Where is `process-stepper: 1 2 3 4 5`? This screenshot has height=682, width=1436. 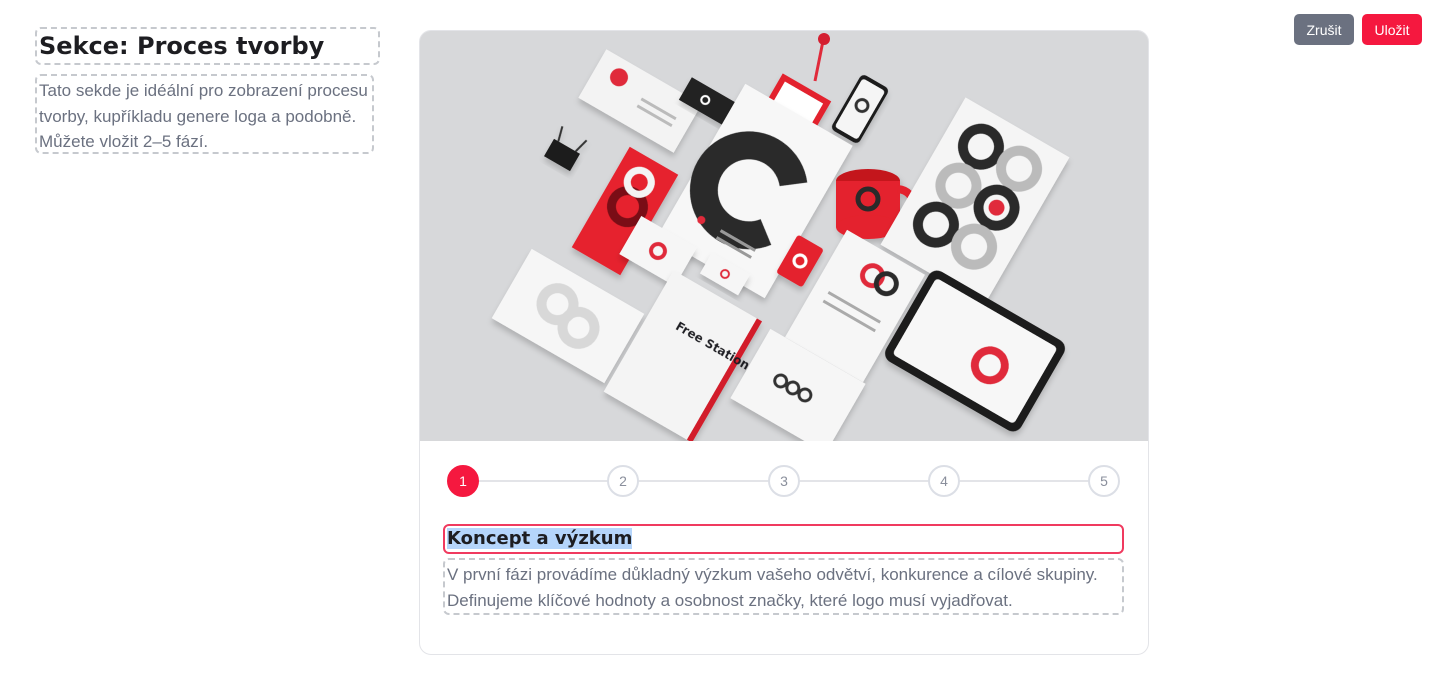 process-stepper: 1 2 3 4 5 is located at coordinates (784, 481).